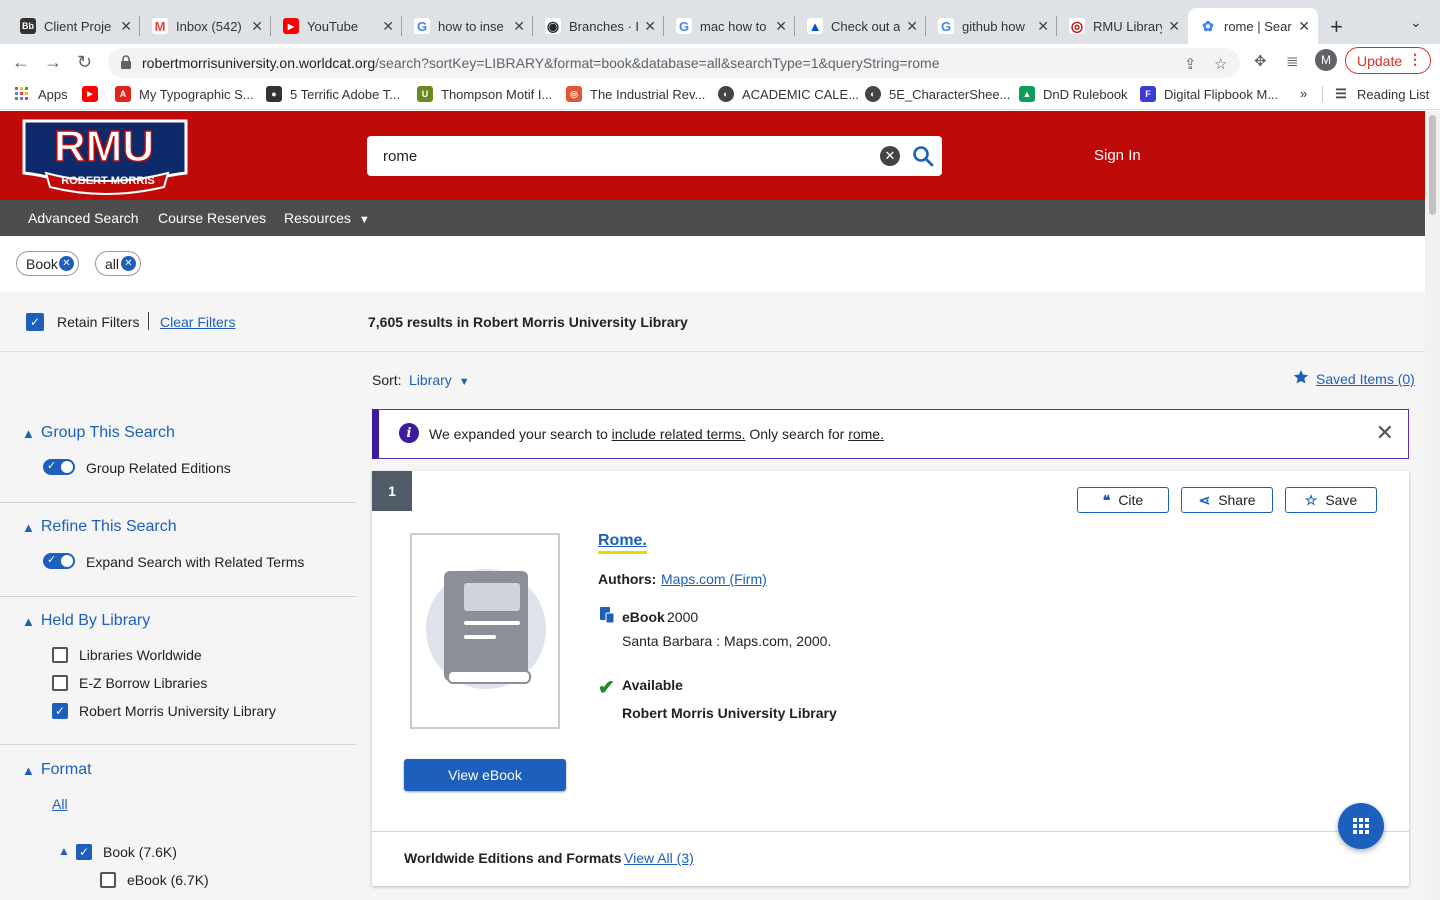  What do you see at coordinates (94, 94) in the screenshot?
I see `bookmark-youtube: ▶` at bounding box center [94, 94].